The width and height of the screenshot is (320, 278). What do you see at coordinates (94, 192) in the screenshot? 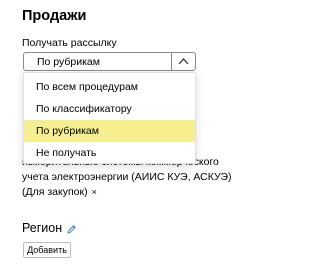
I see `remove-rubric-icon: ×` at bounding box center [94, 192].